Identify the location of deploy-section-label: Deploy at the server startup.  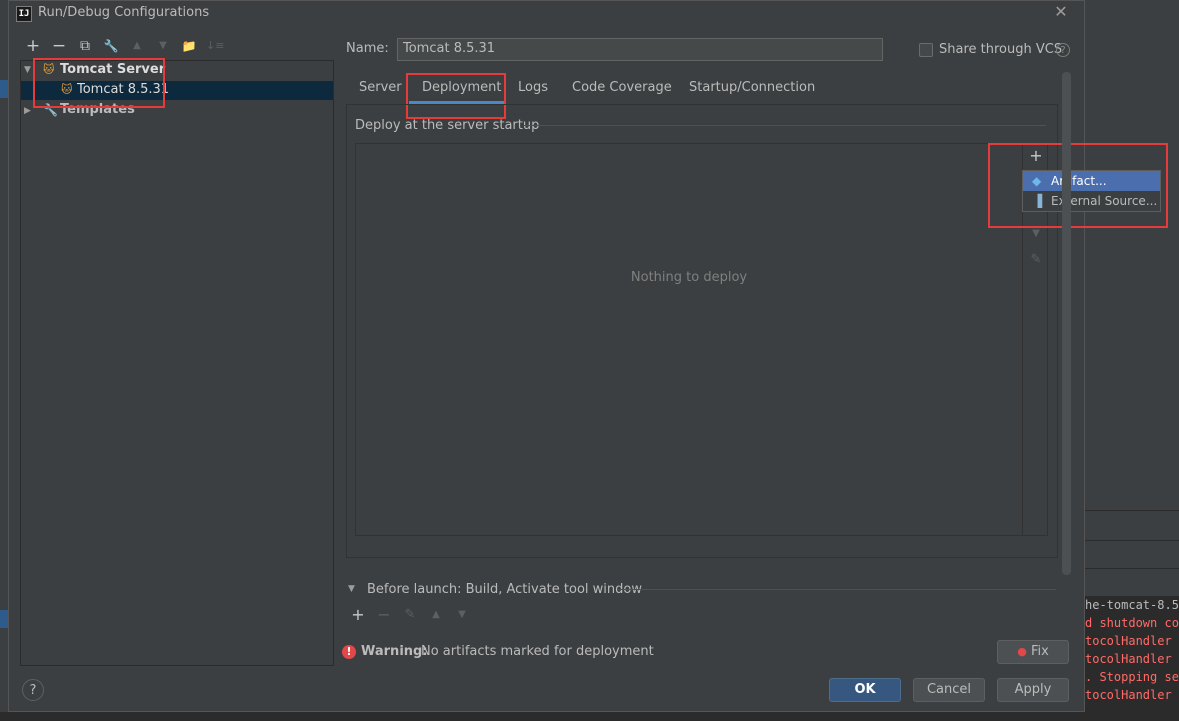
(447, 125).